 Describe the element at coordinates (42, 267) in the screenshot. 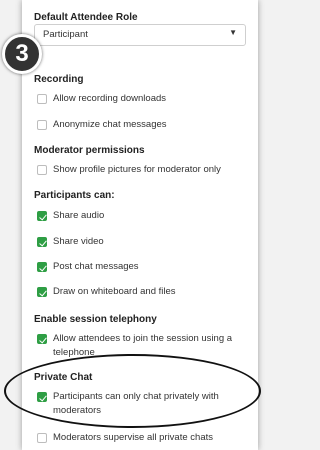

I see `post-chat-messages-checkbox` at that location.